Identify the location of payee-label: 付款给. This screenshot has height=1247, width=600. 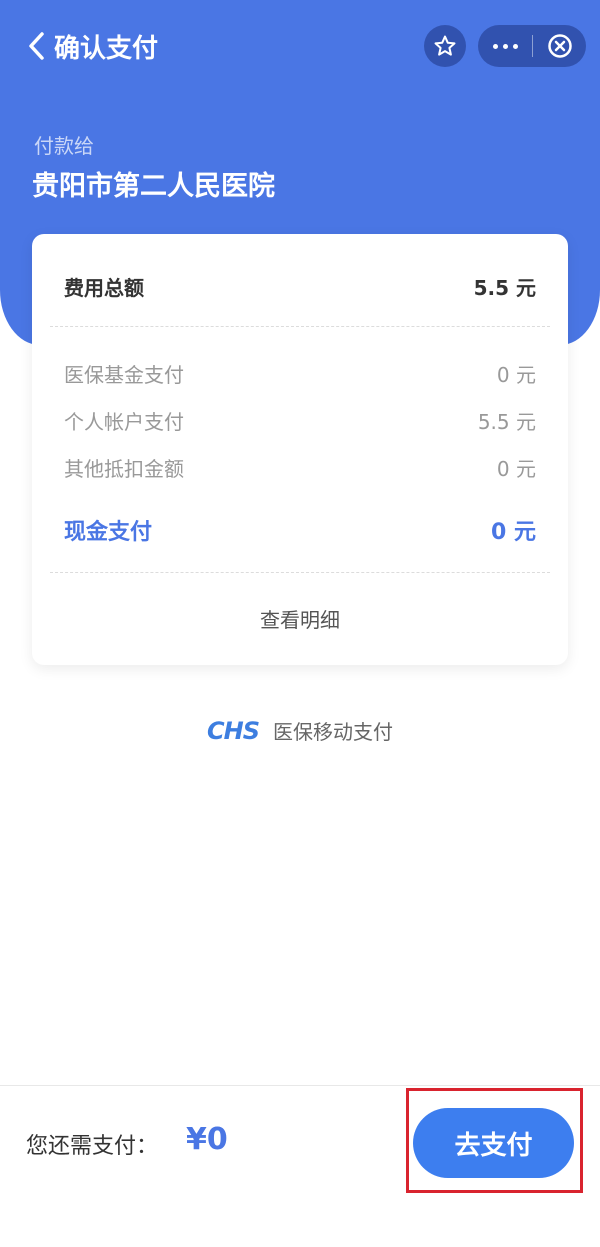
(64, 146).